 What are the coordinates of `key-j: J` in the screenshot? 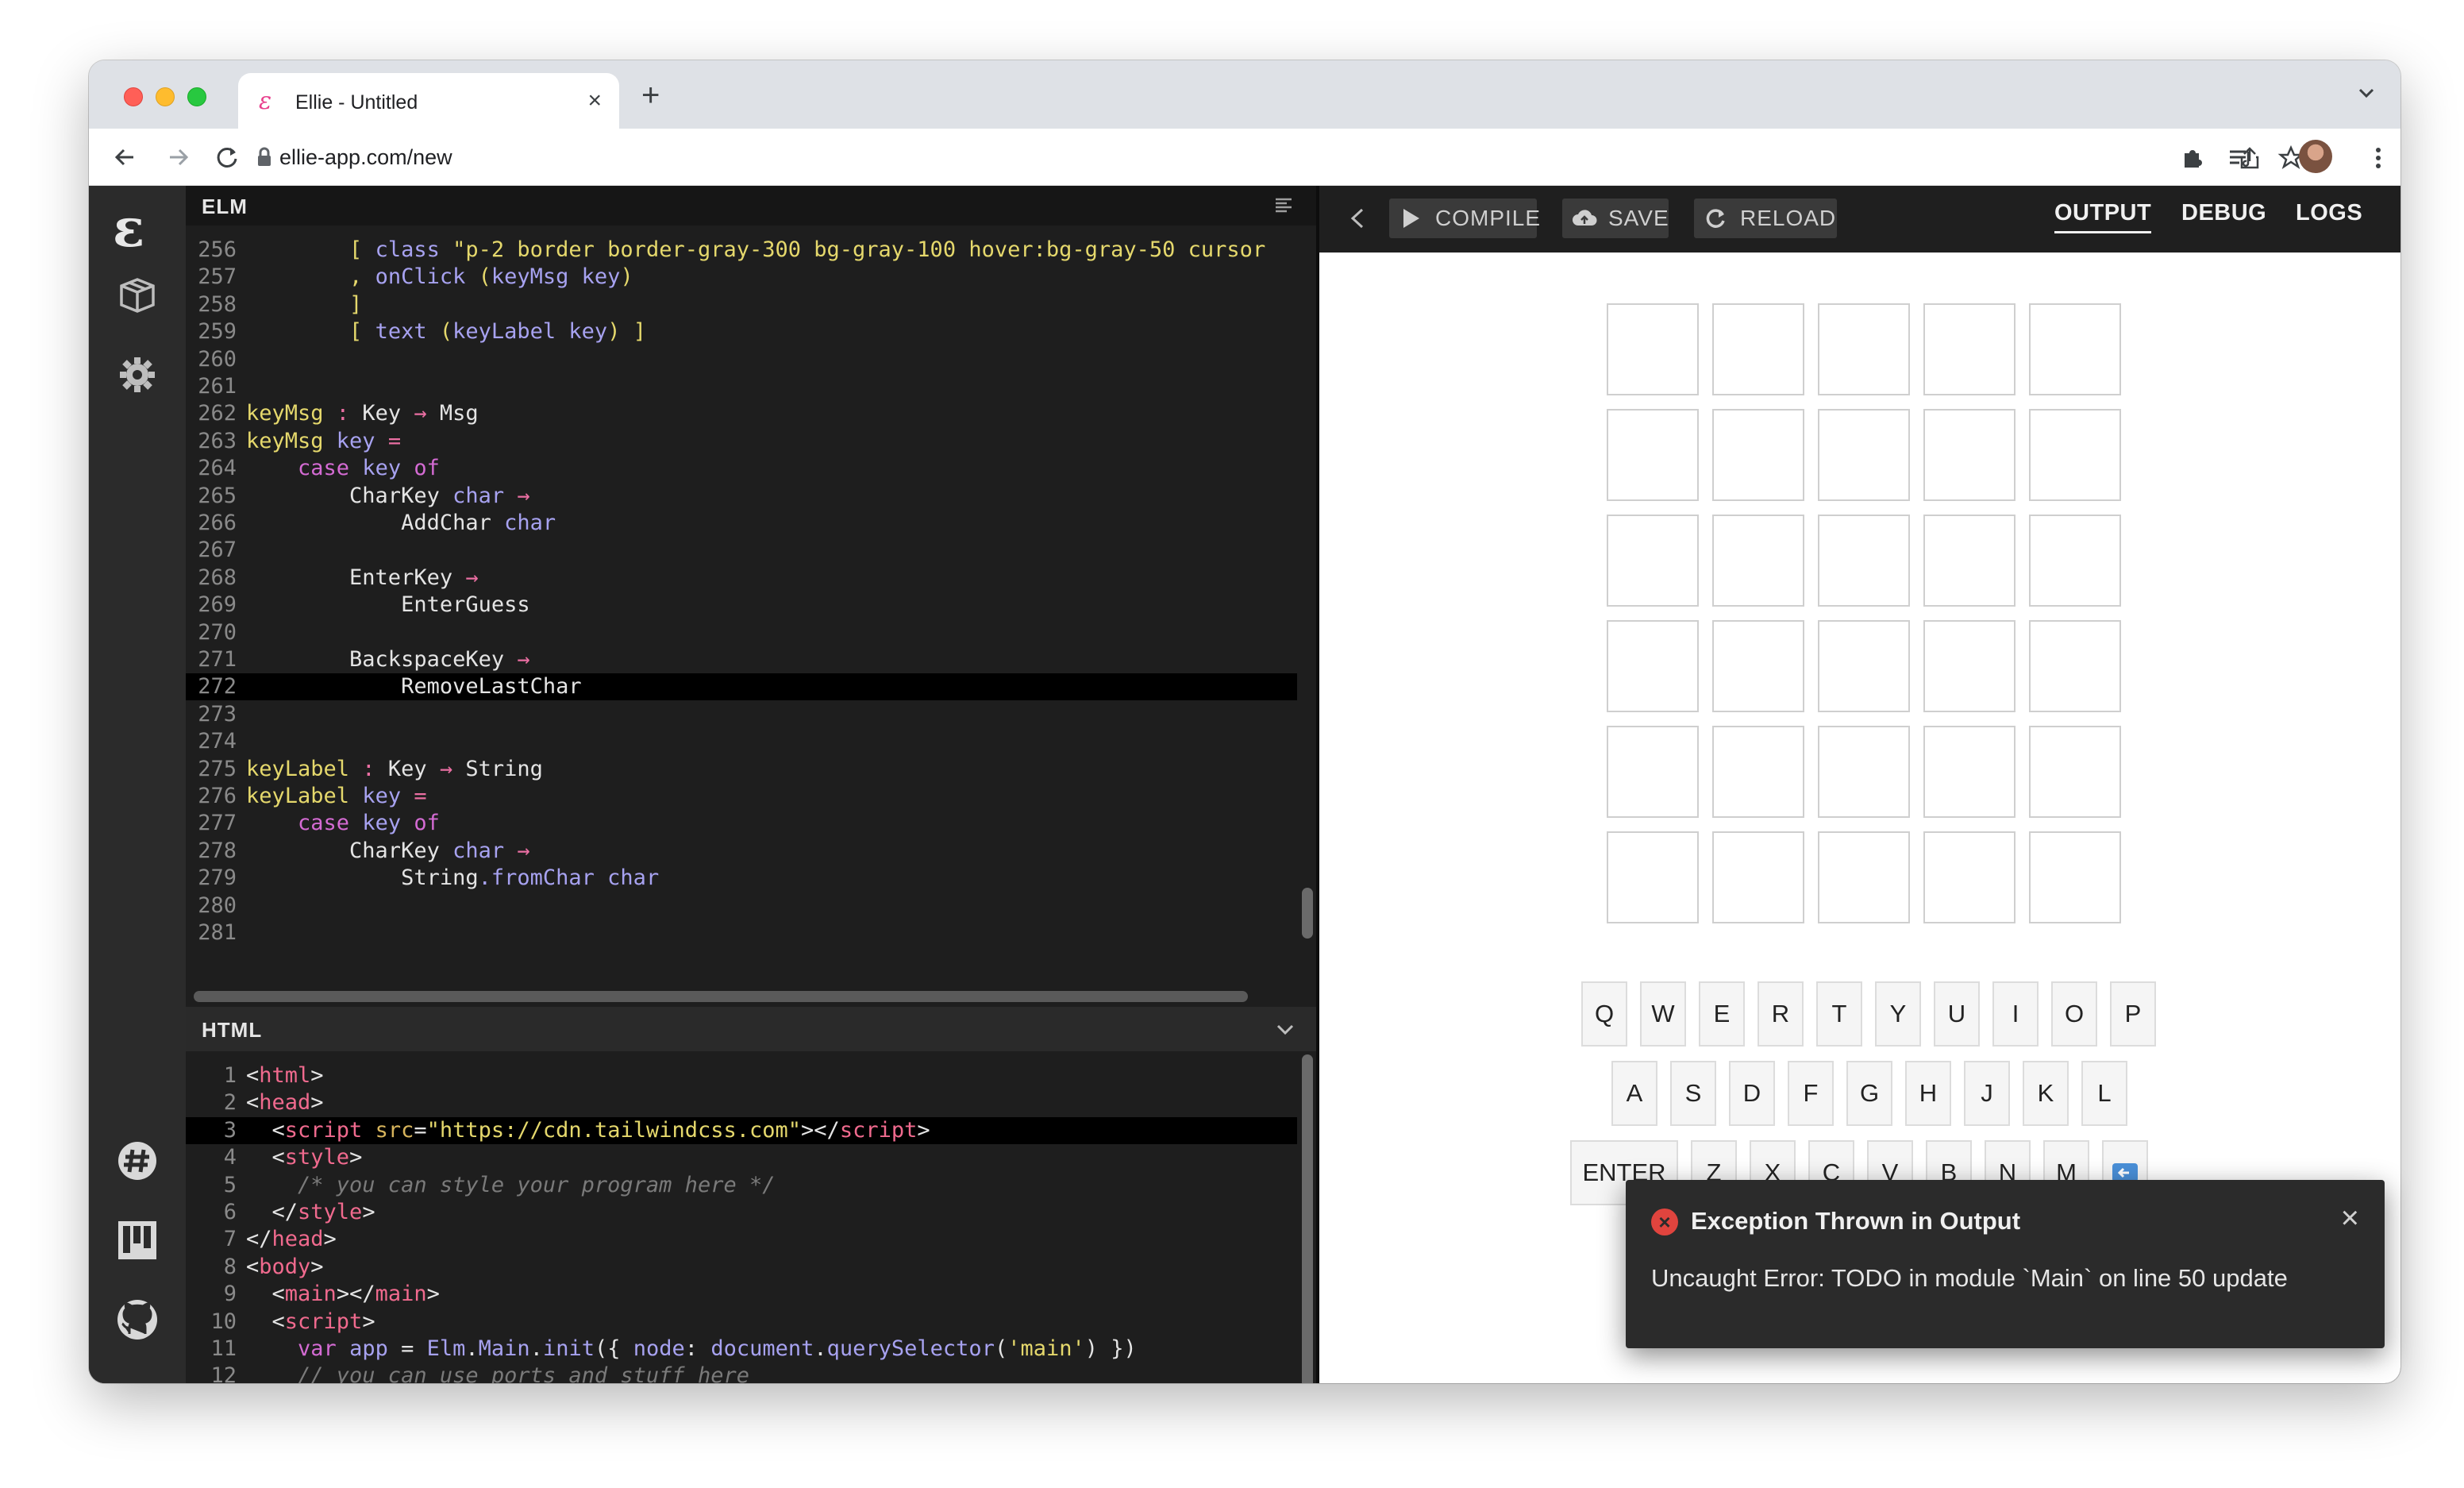 It's located at (1987, 1093).